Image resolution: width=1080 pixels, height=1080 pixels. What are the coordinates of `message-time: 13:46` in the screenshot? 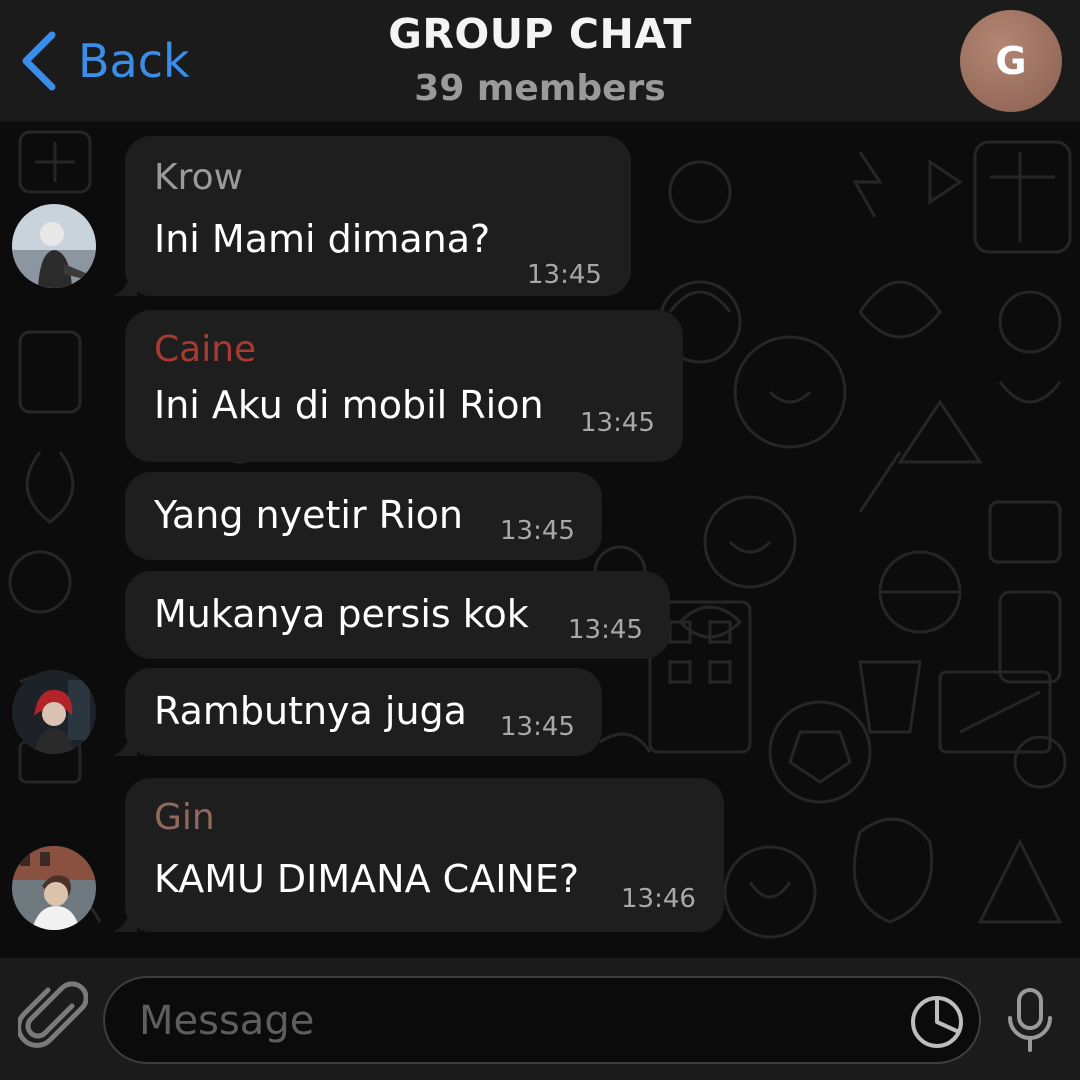 It's located at (658, 899).